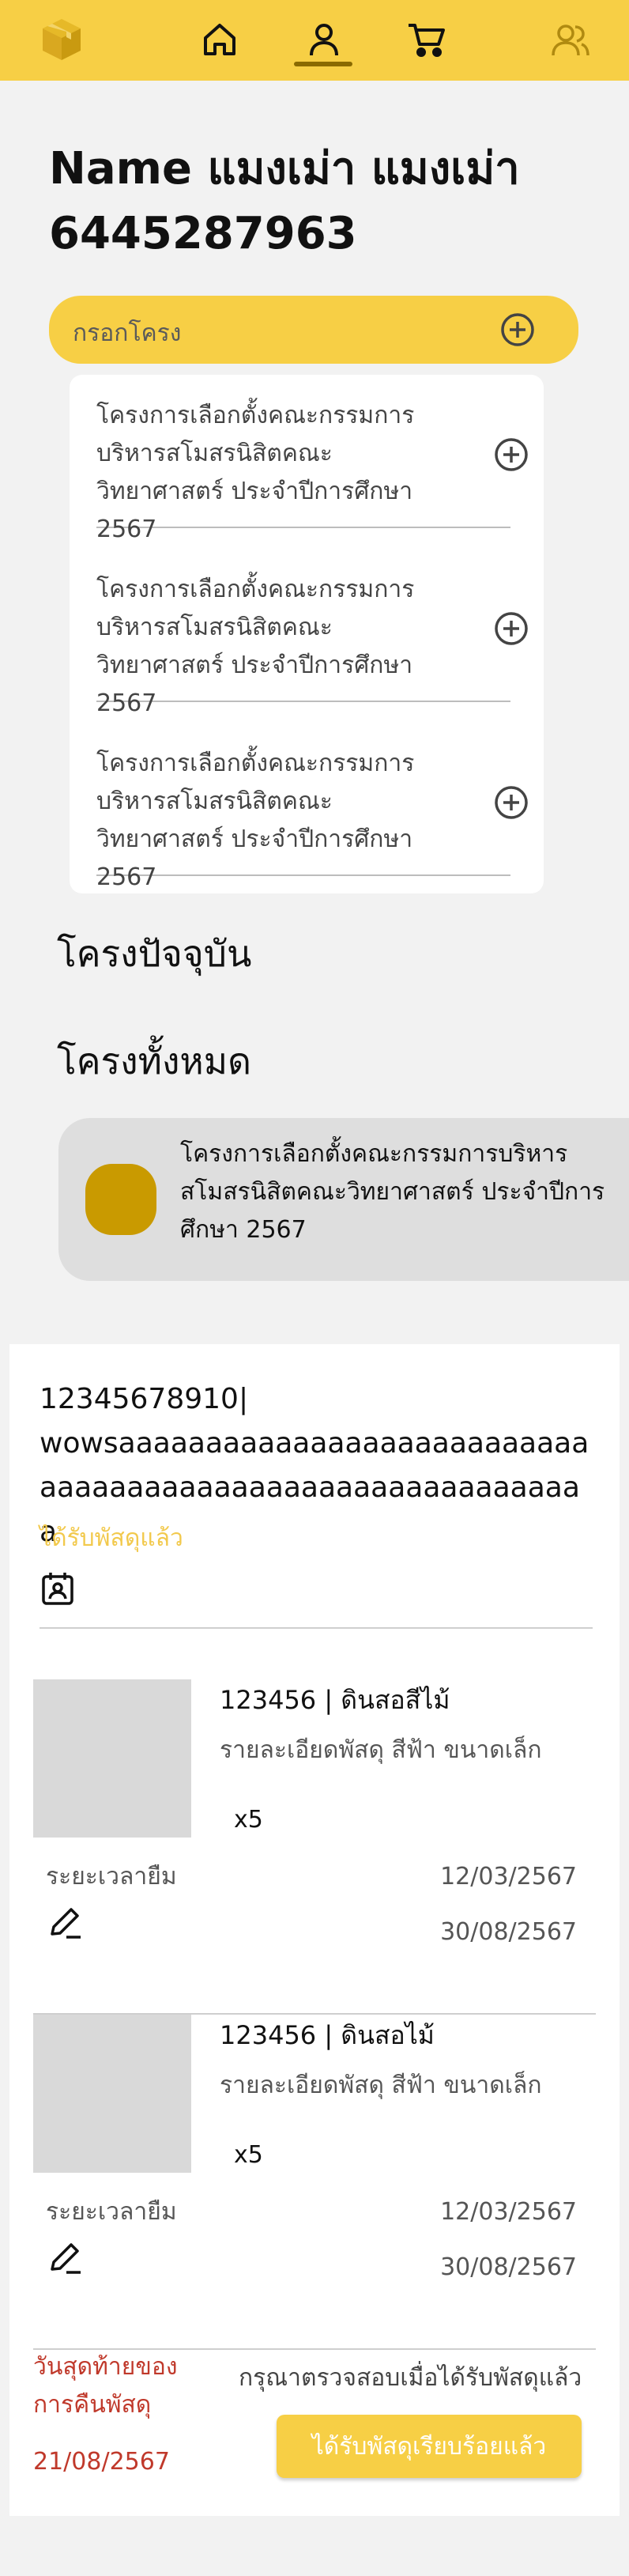 The width and height of the screenshot is (629, 2576). I want to click on project-dropdown: กรอกโครง, so click(313, 330).